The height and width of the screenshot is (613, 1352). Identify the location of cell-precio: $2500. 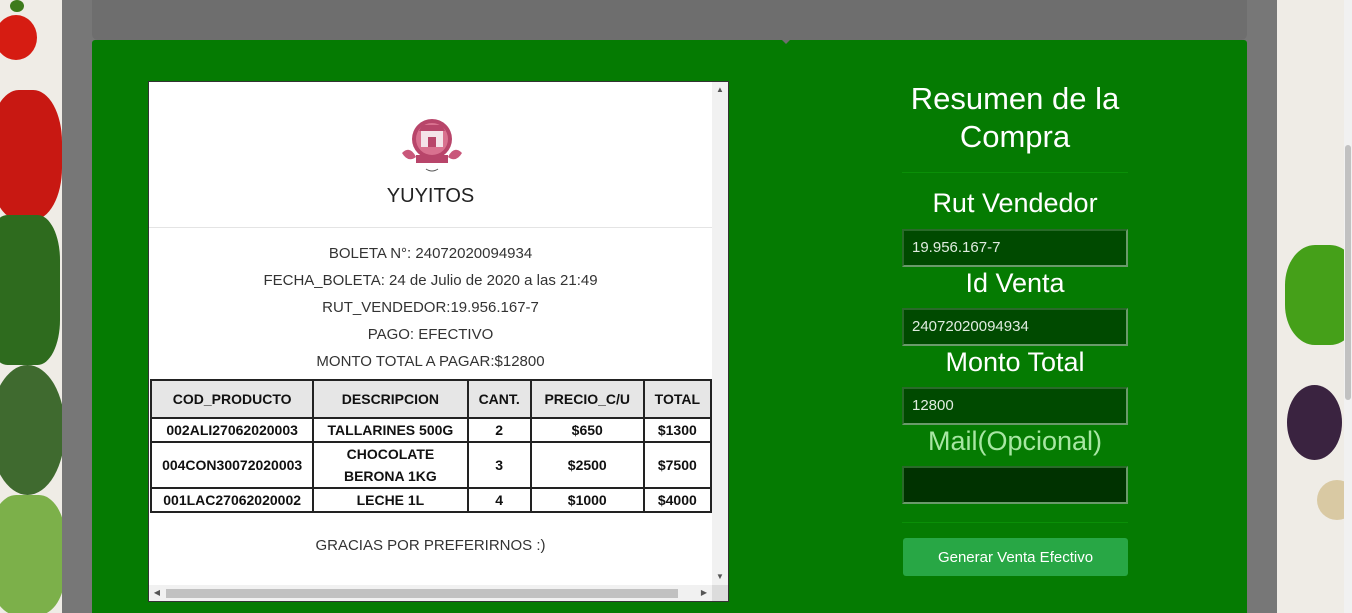
(587, 465).